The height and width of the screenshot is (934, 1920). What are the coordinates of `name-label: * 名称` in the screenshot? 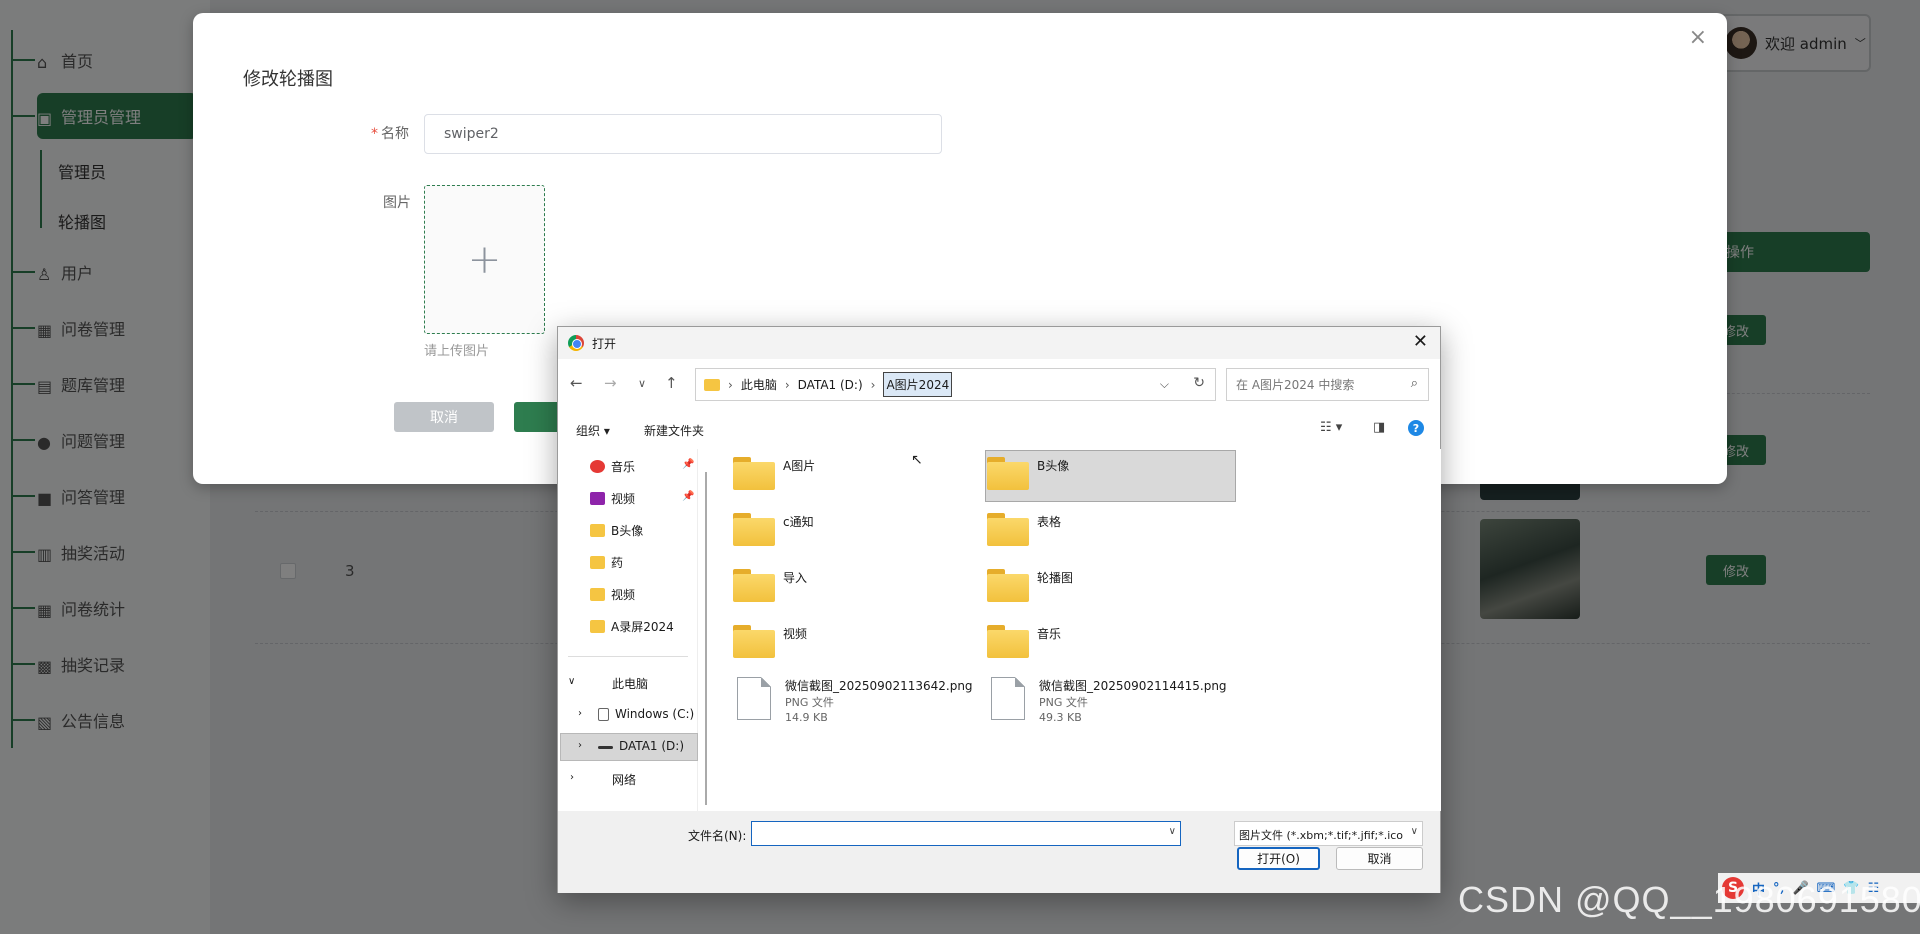 It's located at (390, 134).